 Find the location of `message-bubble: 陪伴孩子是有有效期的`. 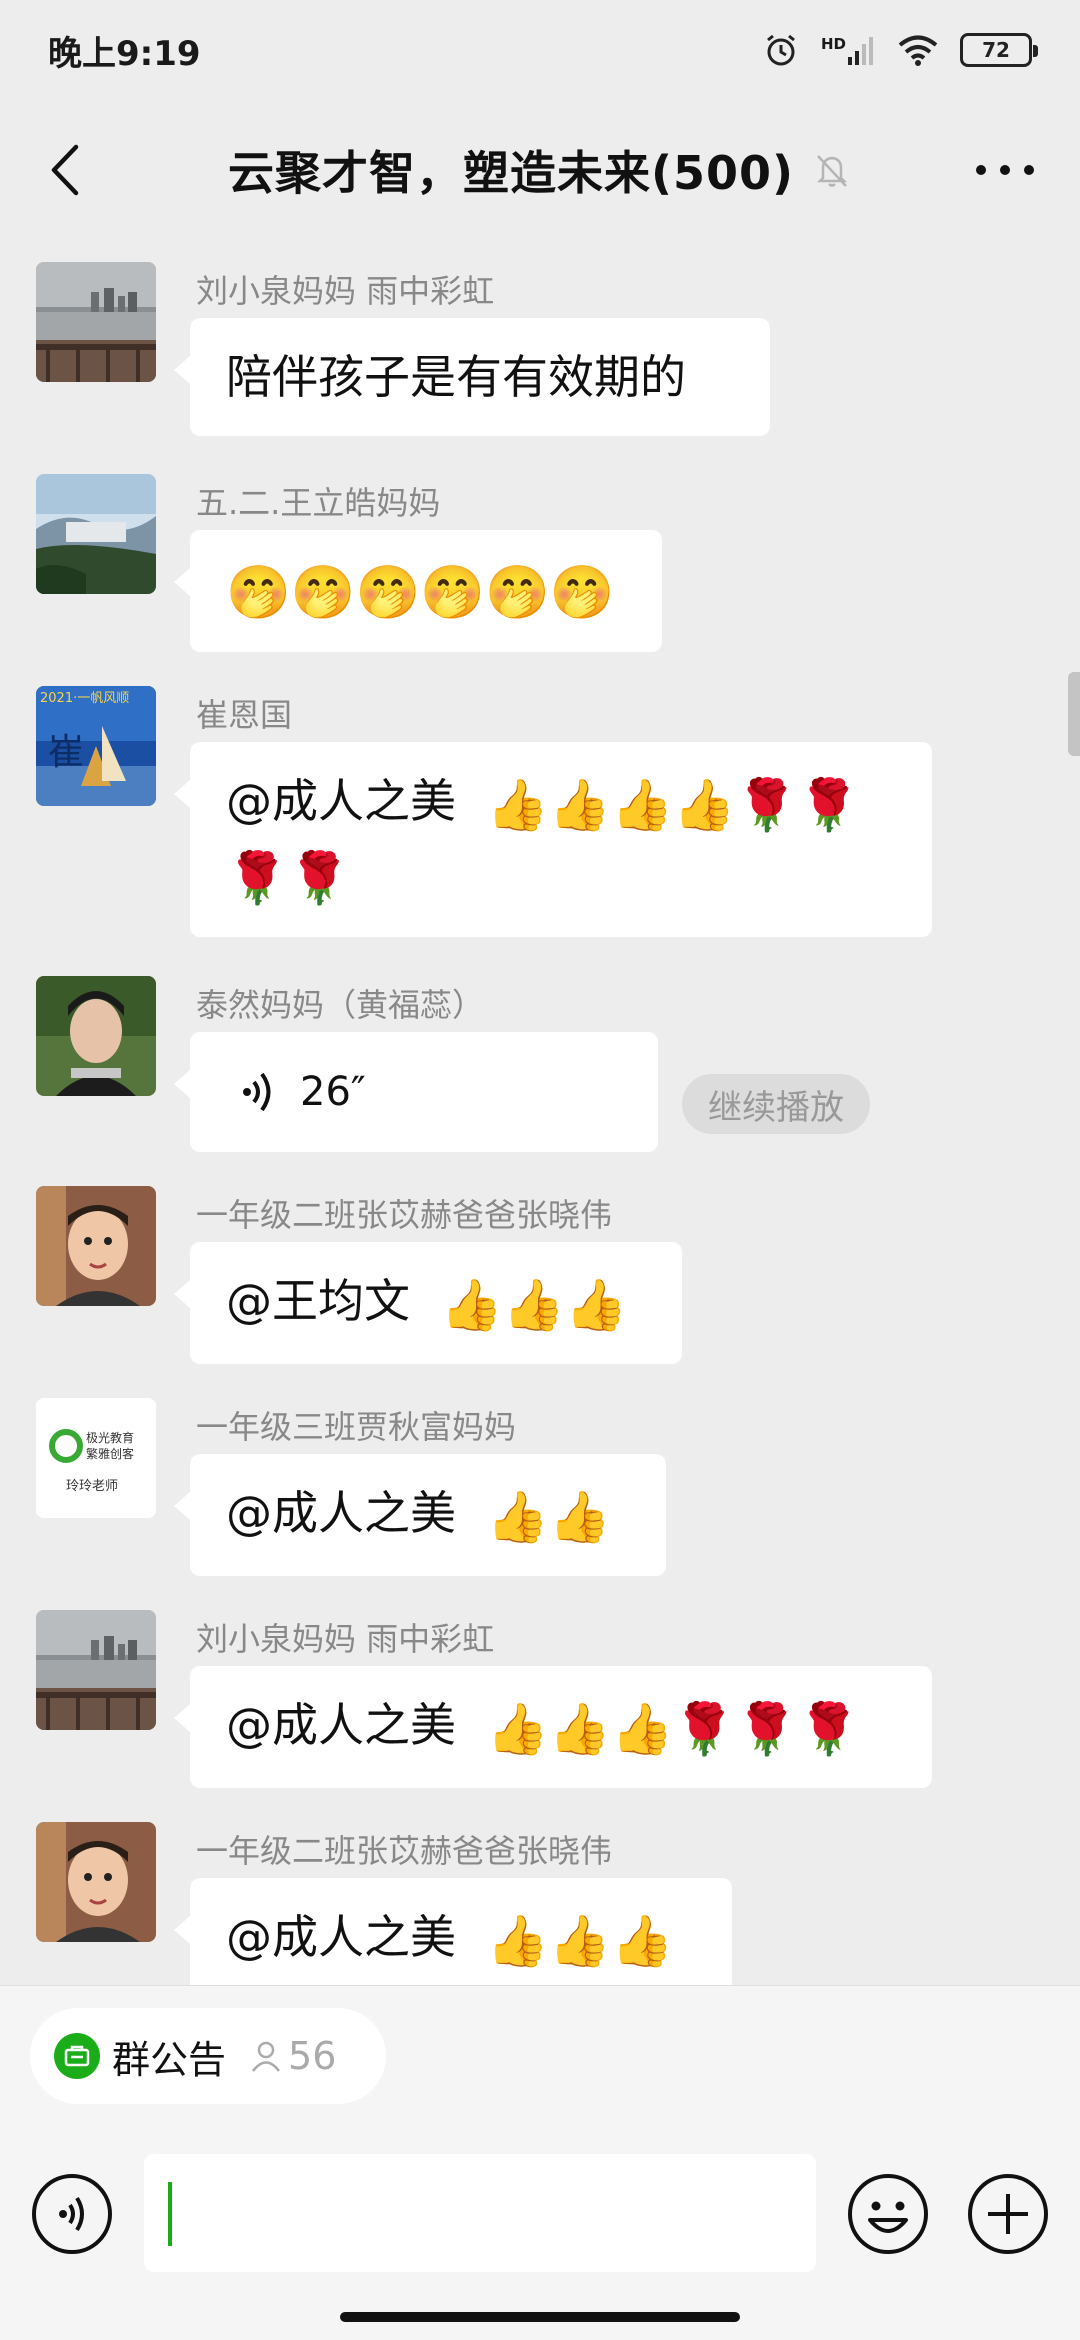

message-bubble: 陪伴孩子是有有效期的 is located at coordinates (472, 377).